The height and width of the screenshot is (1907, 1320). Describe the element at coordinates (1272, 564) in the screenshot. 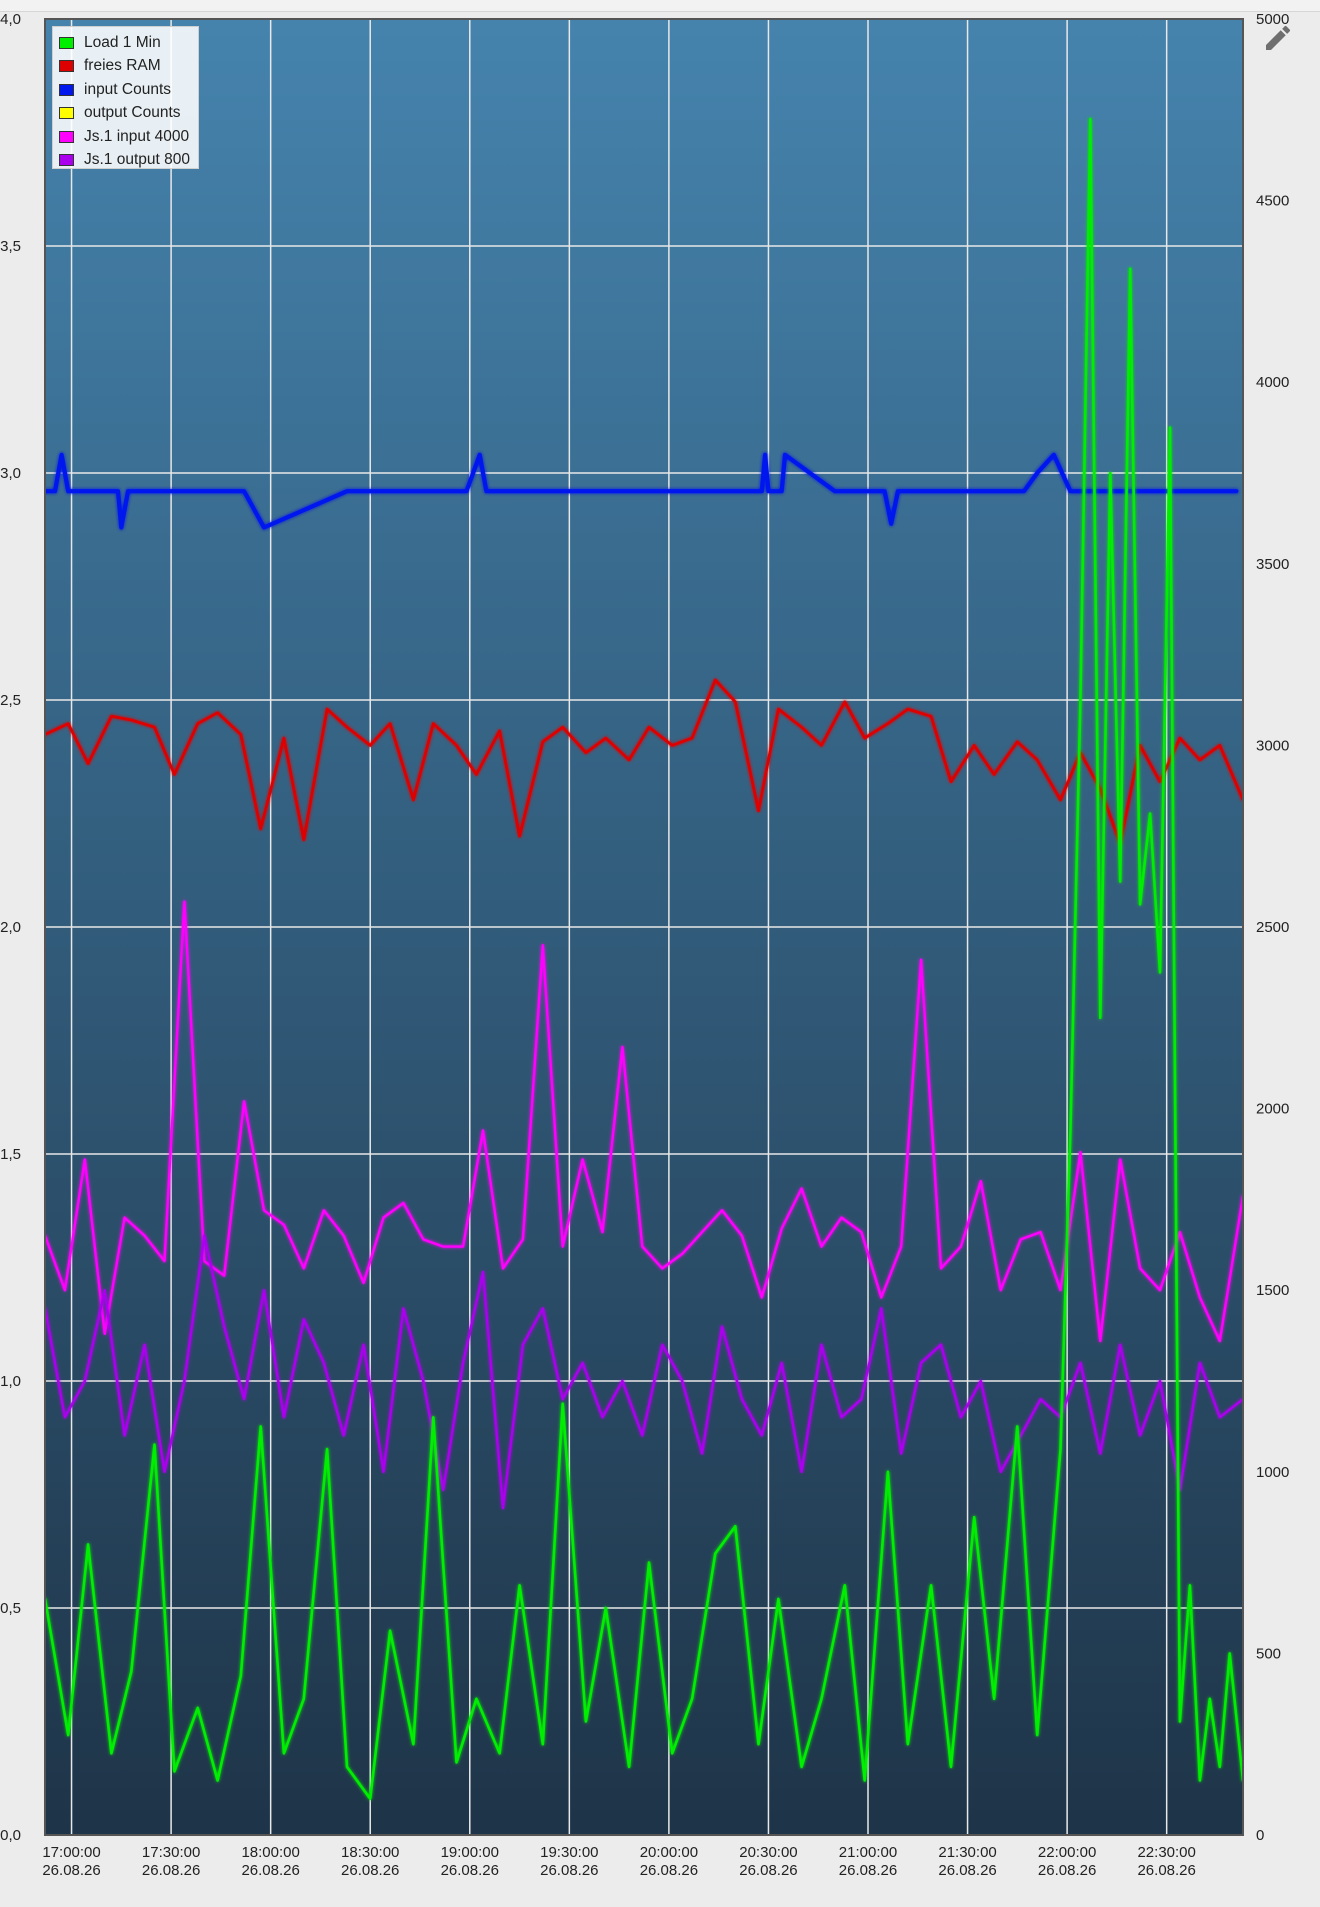

I see `y-right-tick-label: 3500` at that location.